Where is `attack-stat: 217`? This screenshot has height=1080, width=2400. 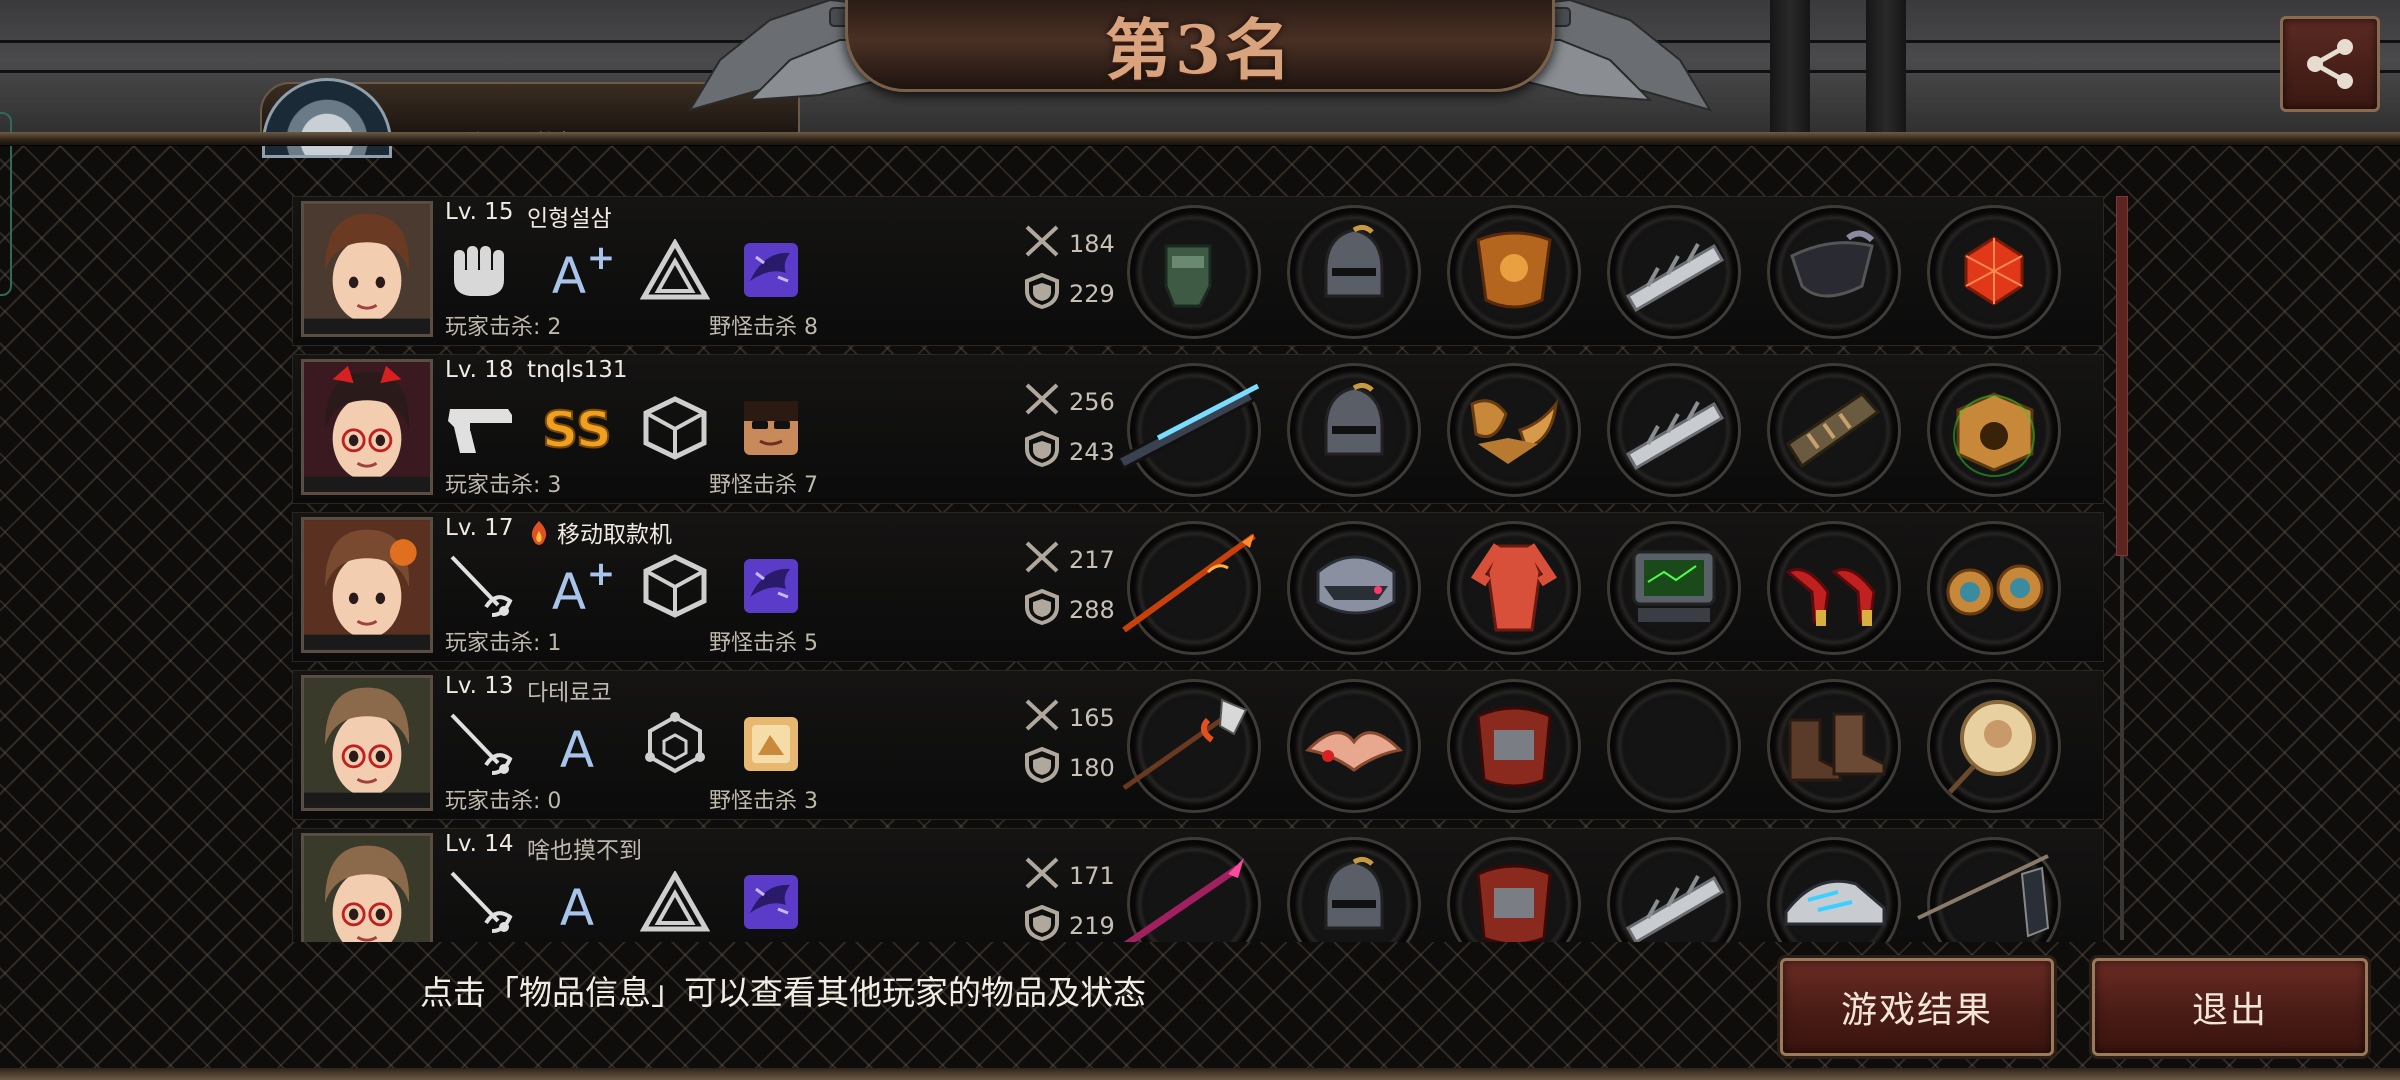
attack-stat: 217 is located at coordinates (1069, 560).